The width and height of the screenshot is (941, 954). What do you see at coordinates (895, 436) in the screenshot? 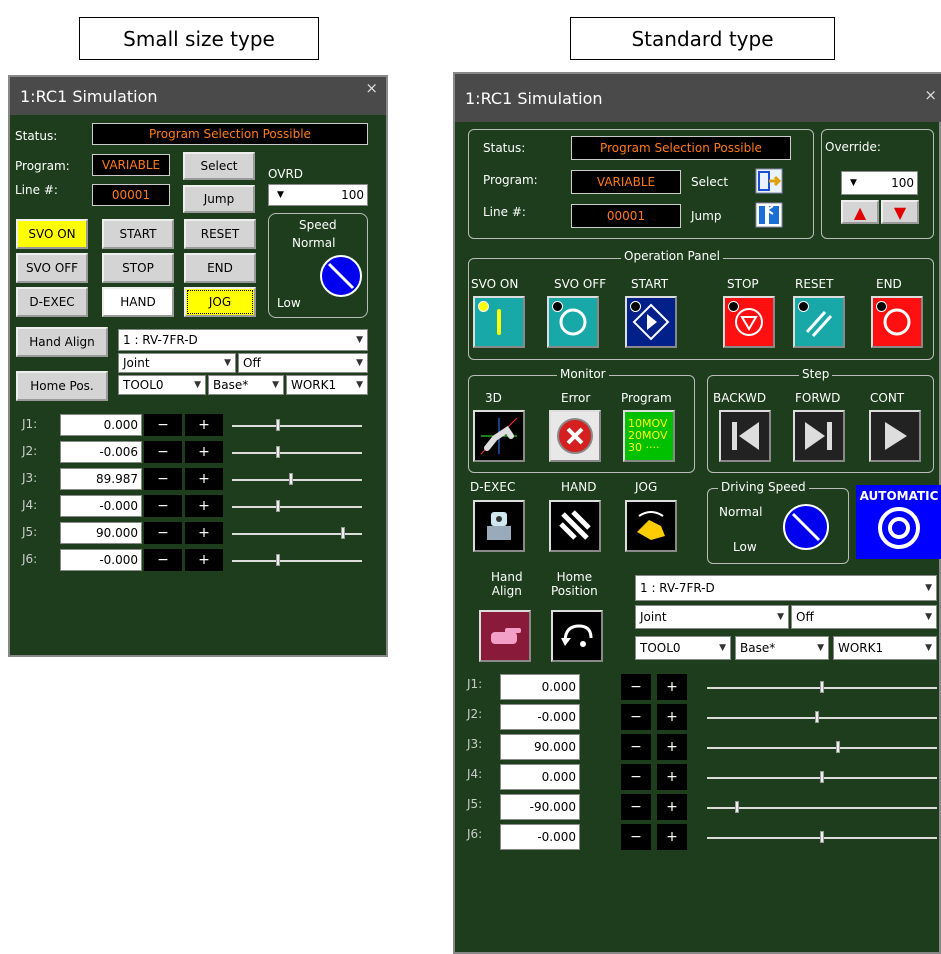
I see `continue-button` at bounding box center [895, 436].